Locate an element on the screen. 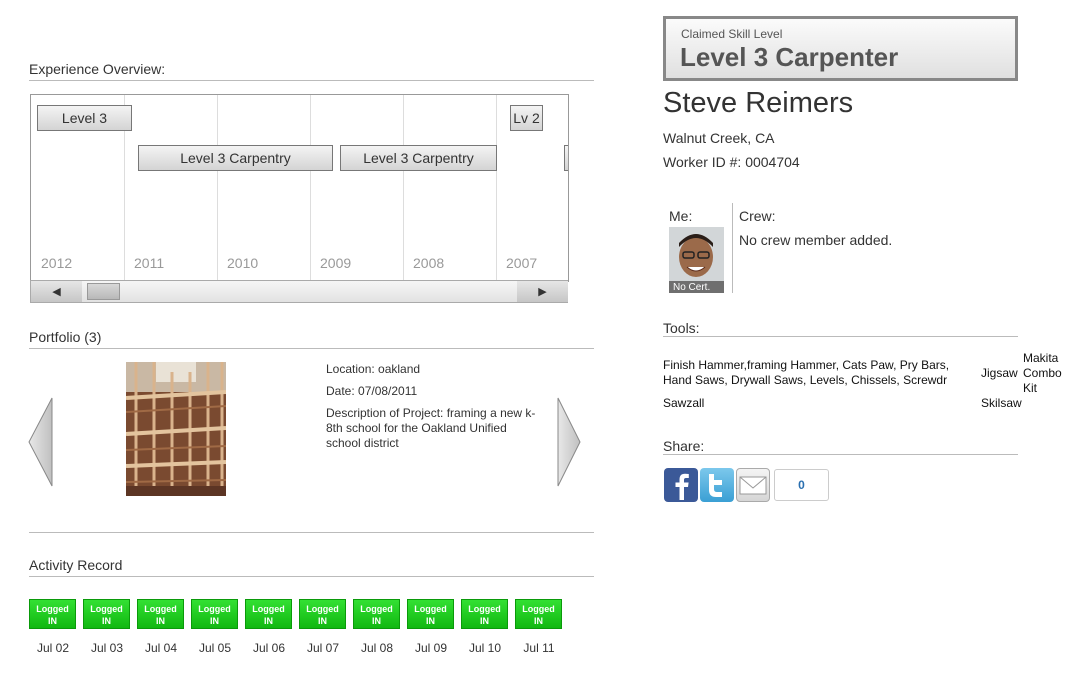 The image size is (1081, 695). arrow-right-icon: ▶ is located at coordinates (542, 292).